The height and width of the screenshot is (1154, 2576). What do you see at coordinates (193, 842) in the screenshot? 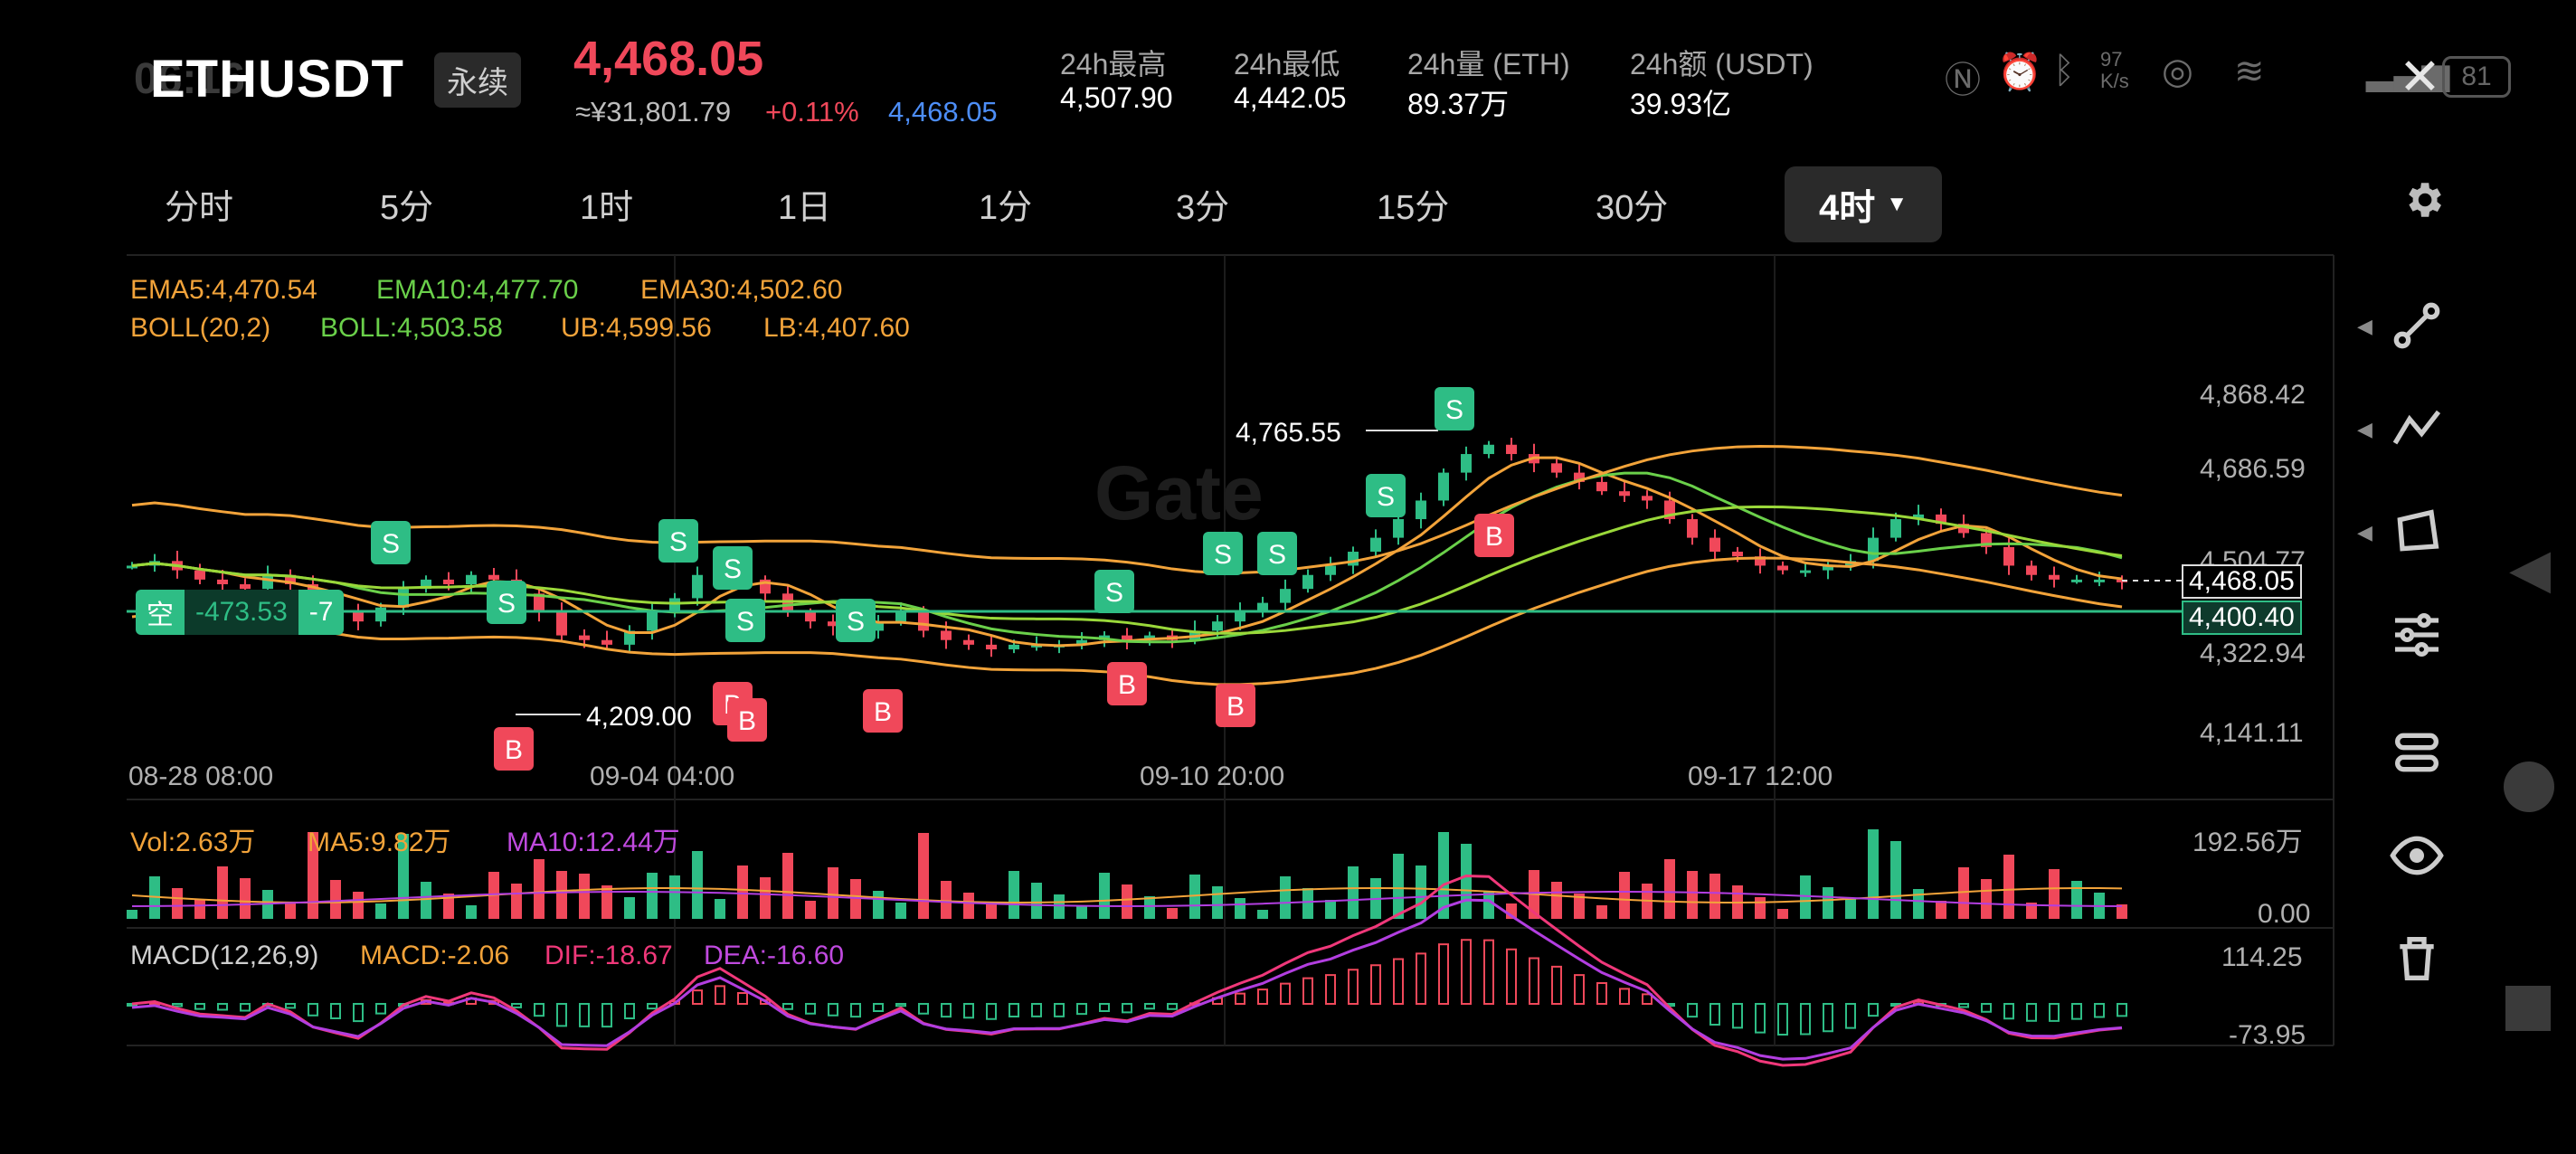
I see `legend-vol: Vol:2.63万` at bounding box center [193, 842].